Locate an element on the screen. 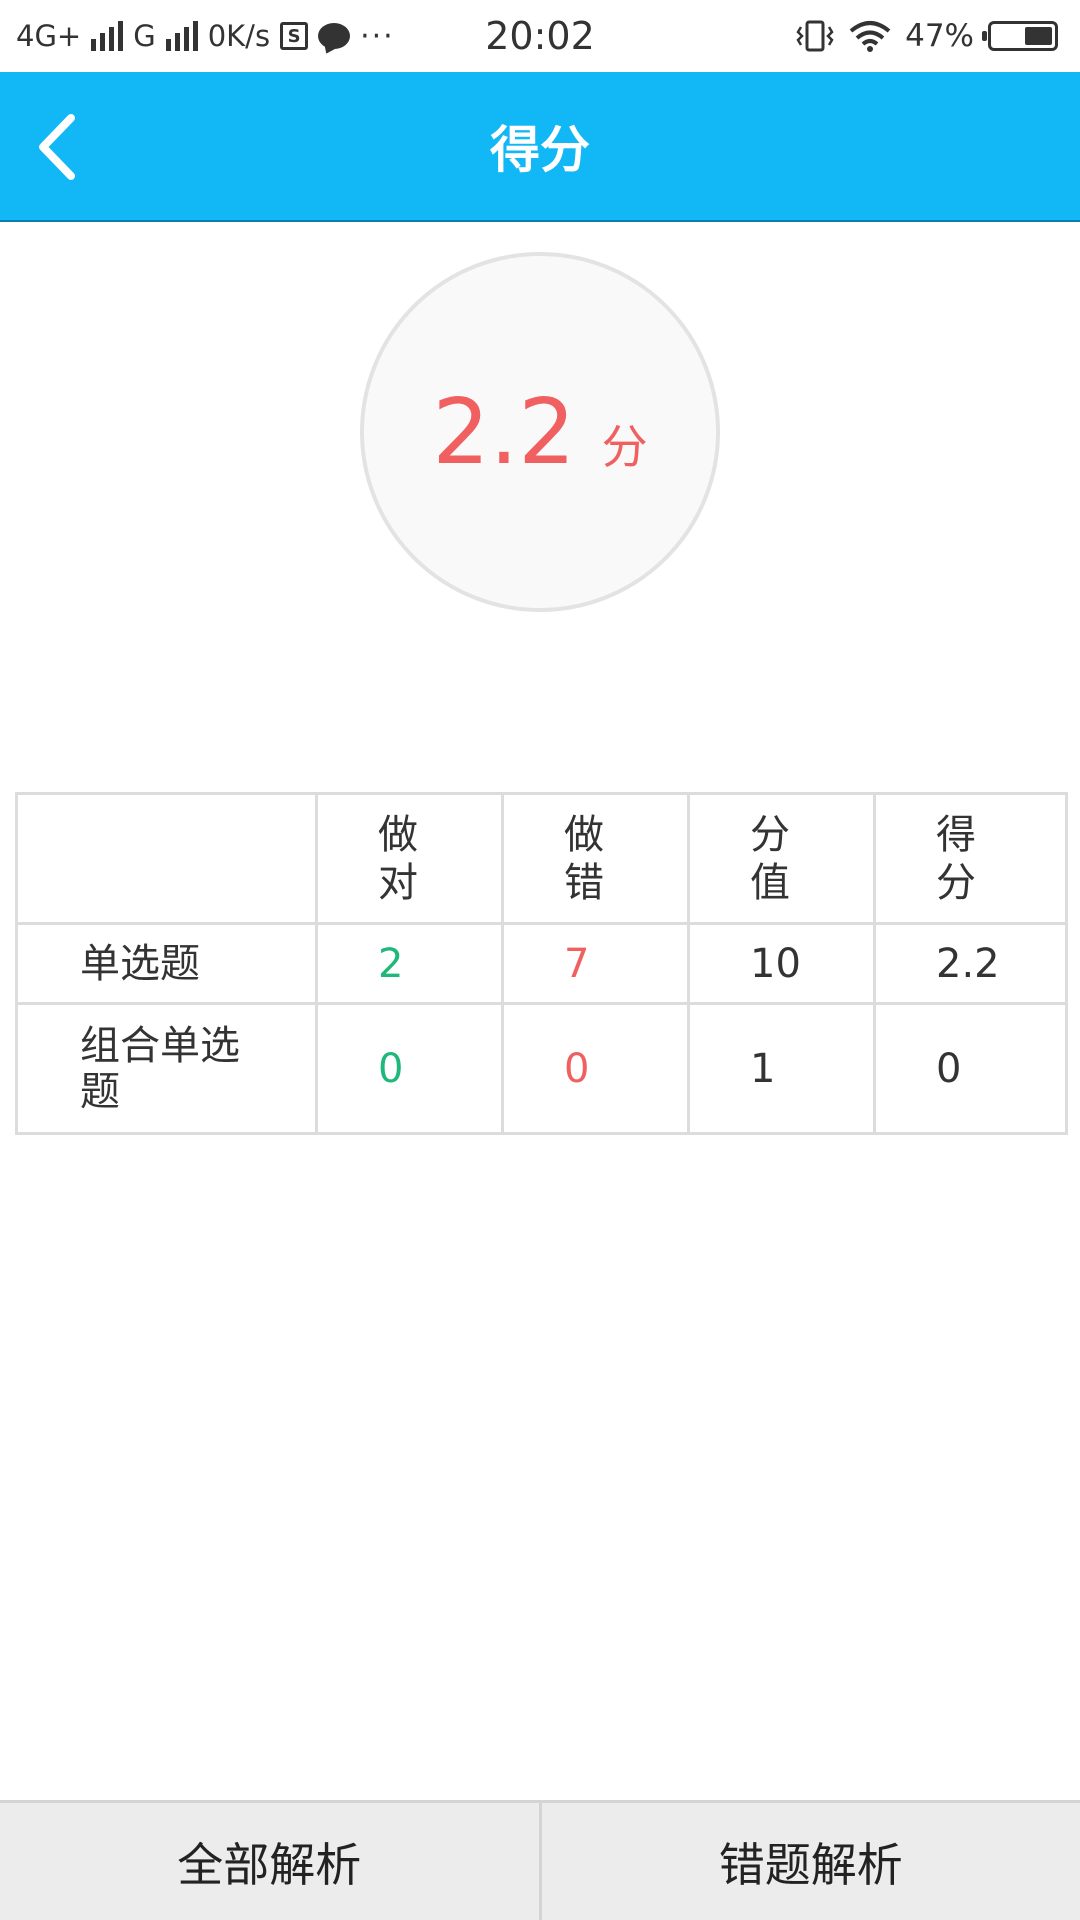 The width and height of the screenshot is (1080, 1920). table-row: 单选题 2 7 10 2.2 is located at coordinates (541, 963).